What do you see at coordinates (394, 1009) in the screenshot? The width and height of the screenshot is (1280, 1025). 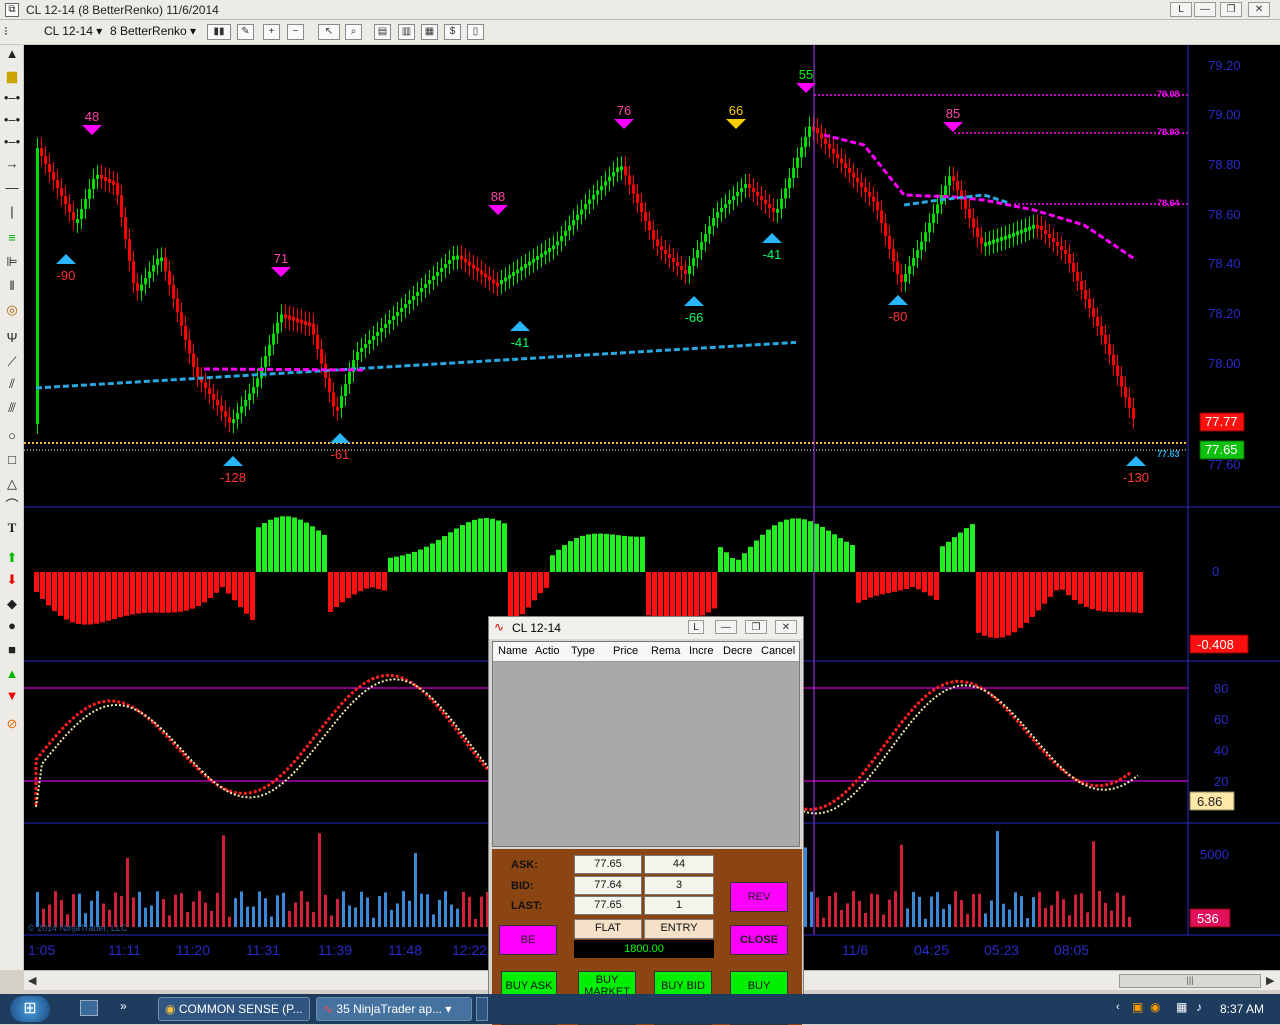 I see `task-ninjatrader: ∿ 35 NinjaTrader ap... ▾` at bounding box center [394, 1009].